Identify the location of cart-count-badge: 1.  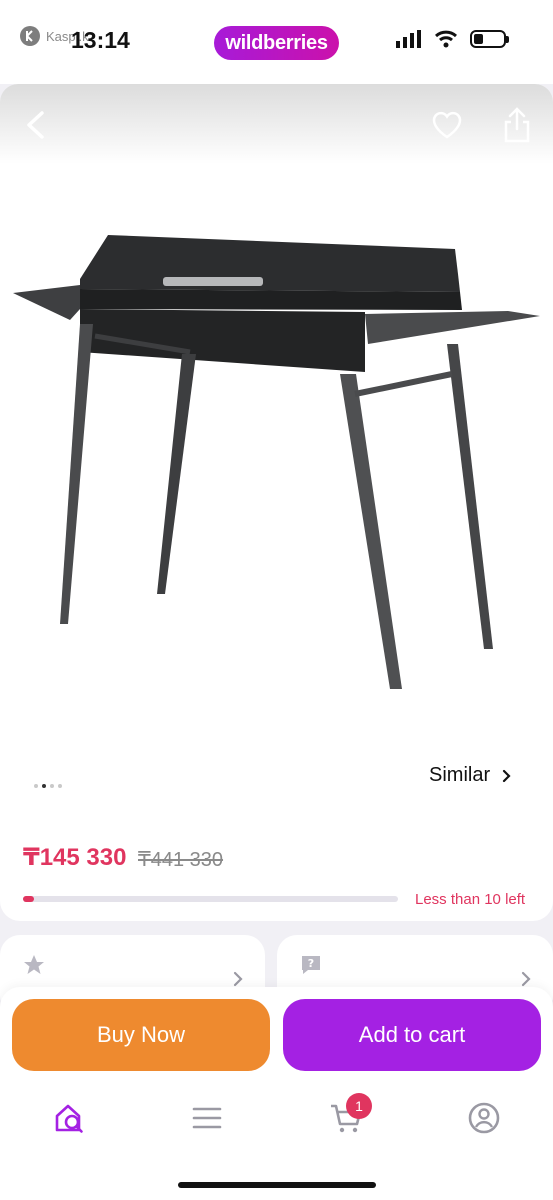
(359, 1106).